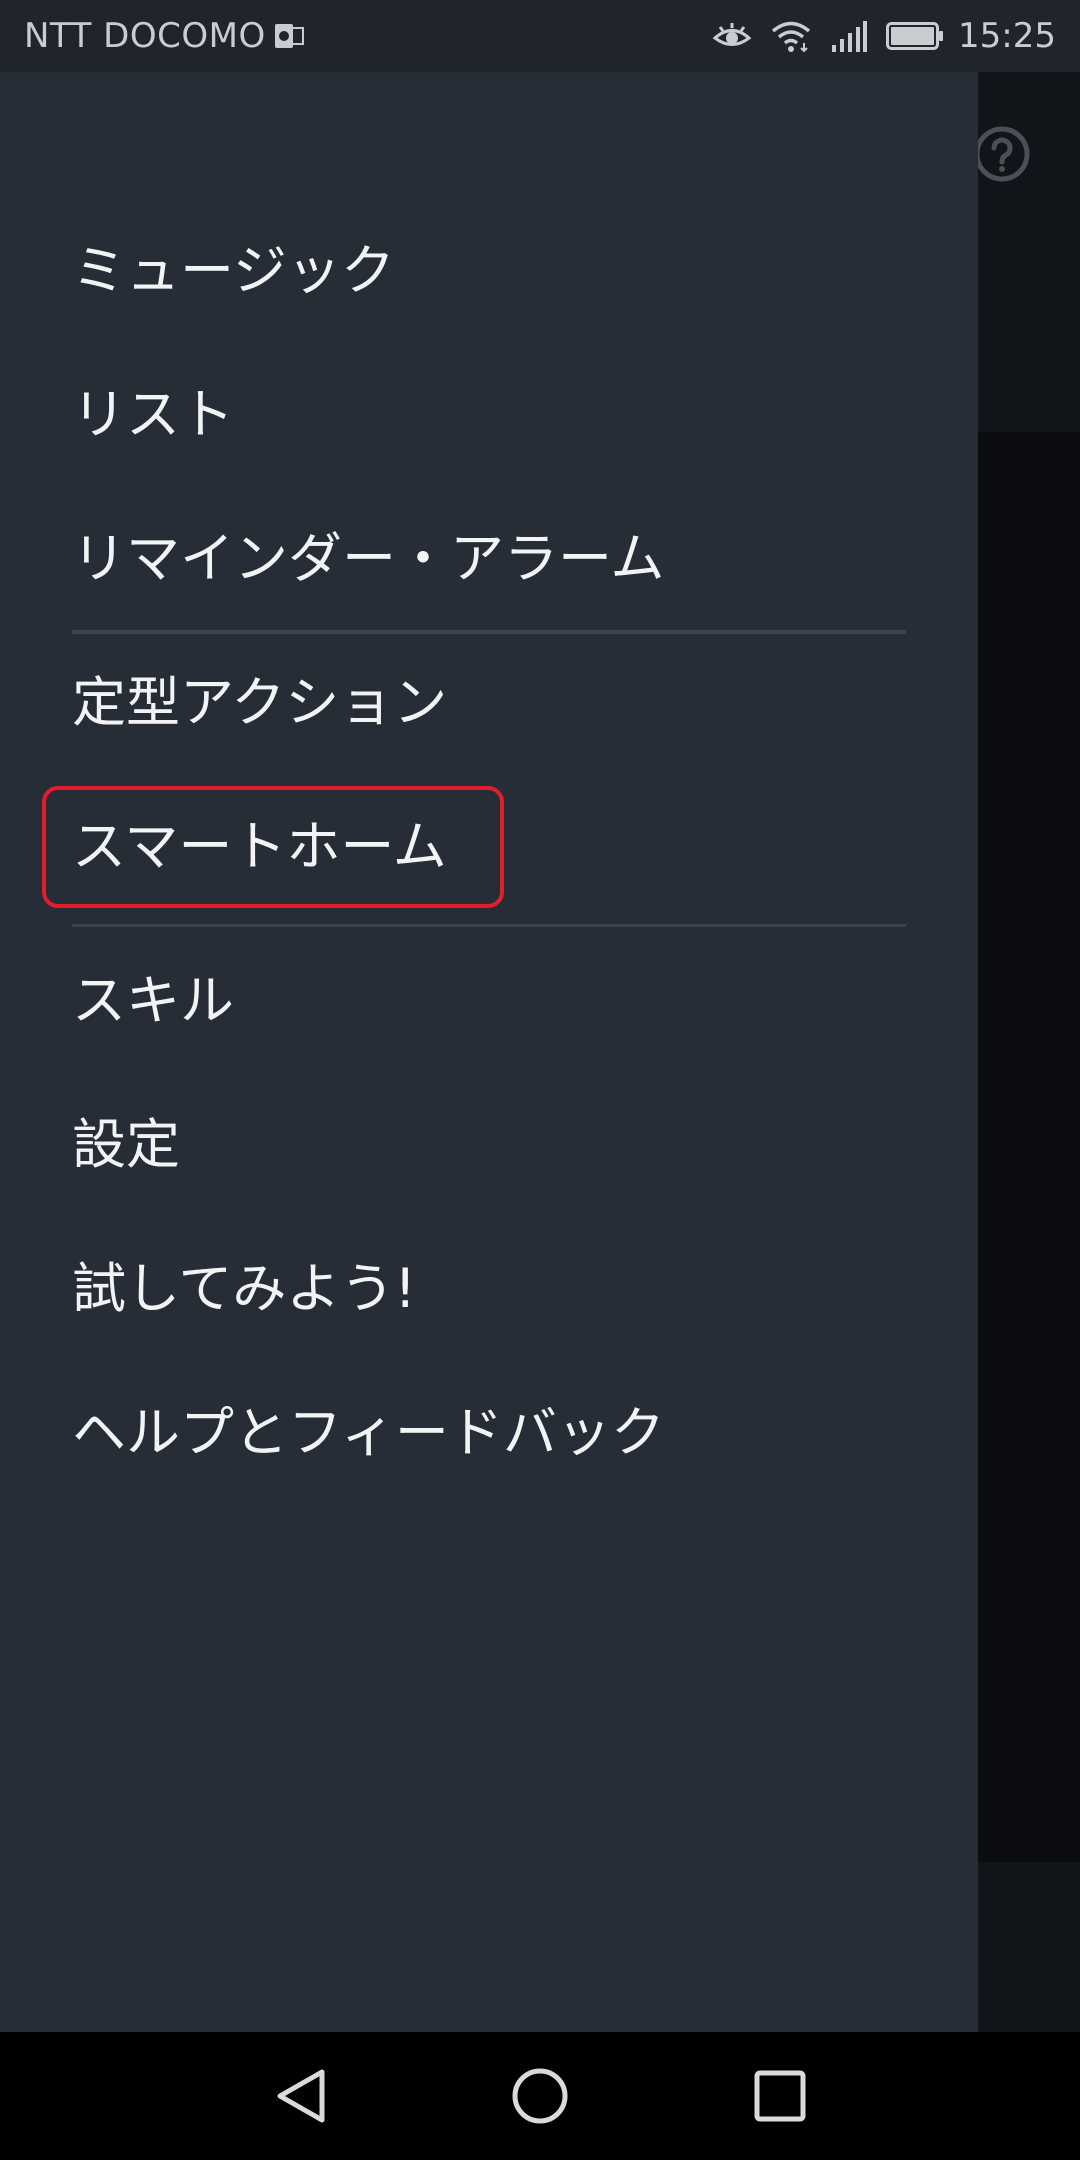 The width and height of the screenshot is (1080, 2160). What do you see at coordinates (289, 36) in the screenshot?
I see `outlook-notification-icon` at bounding box center [289, 36].